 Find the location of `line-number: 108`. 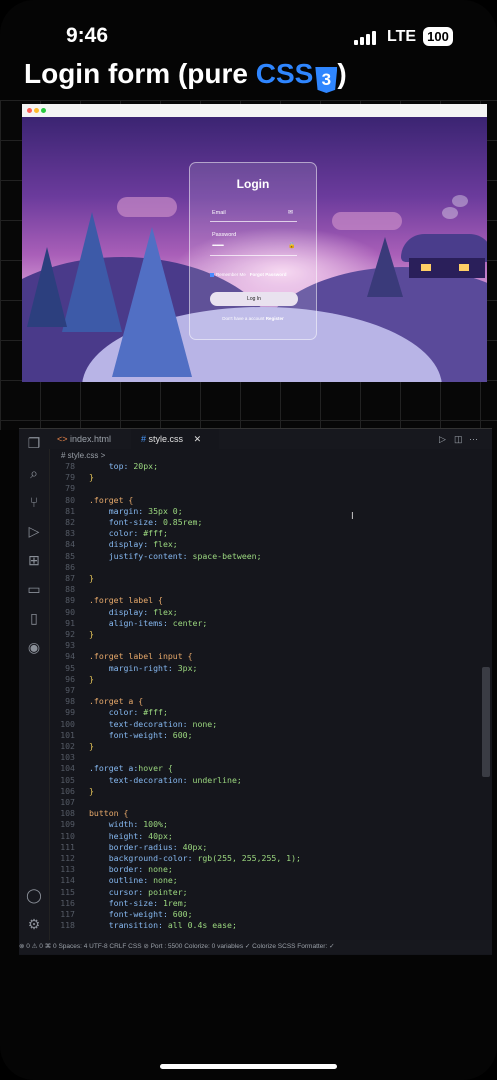

line-number: 108 is located at coordinates (67, 813).